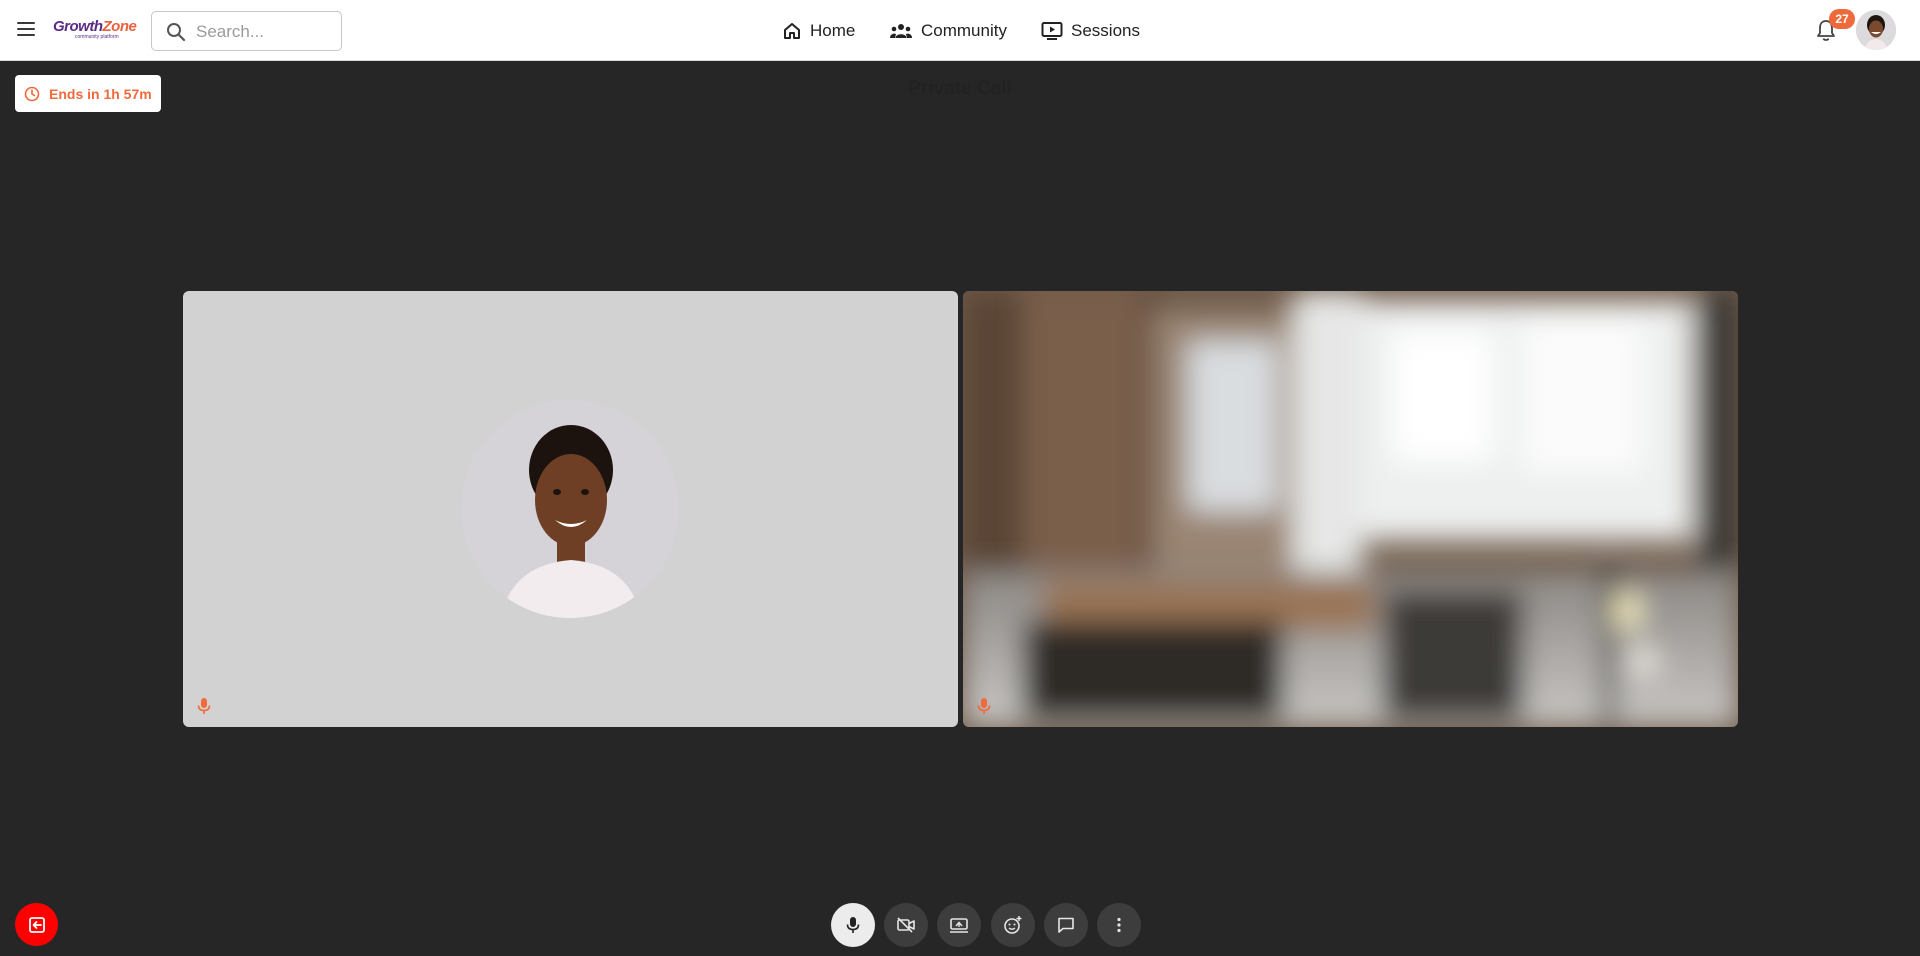 This screenshot has height=956, width=1920. I want to click on reactions-button, so click(1013, 925).